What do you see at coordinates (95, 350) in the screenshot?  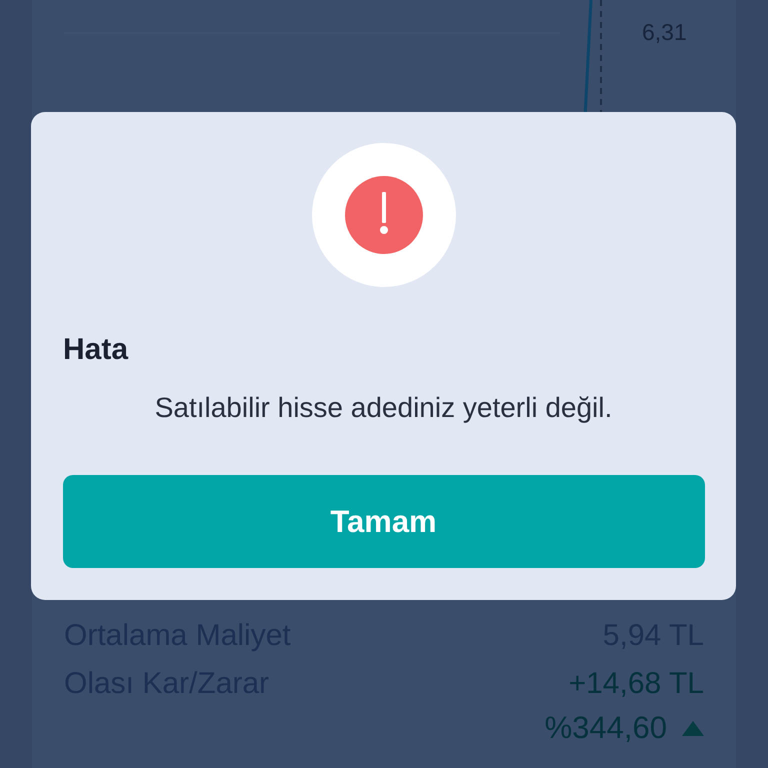 I see `dialog-title: Hata` at bounding box center [95, 350].